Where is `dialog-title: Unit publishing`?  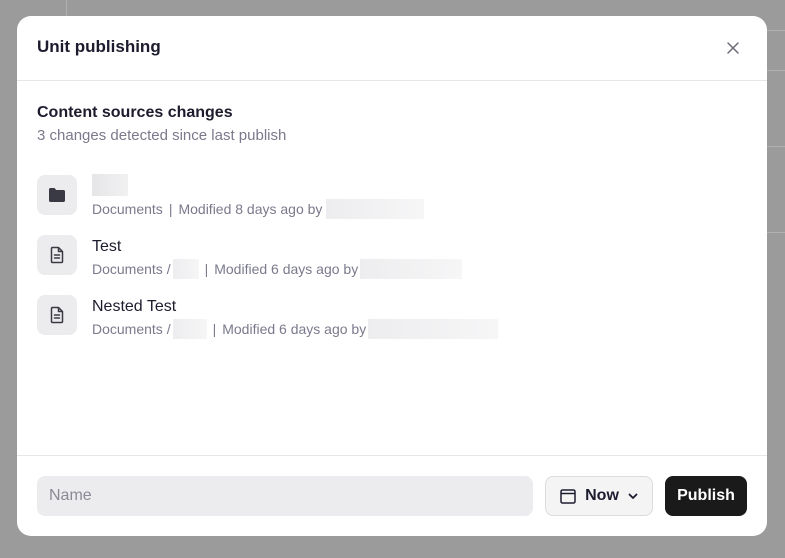
dialog-title: Unit publishing is located at coordinates (99, 46).